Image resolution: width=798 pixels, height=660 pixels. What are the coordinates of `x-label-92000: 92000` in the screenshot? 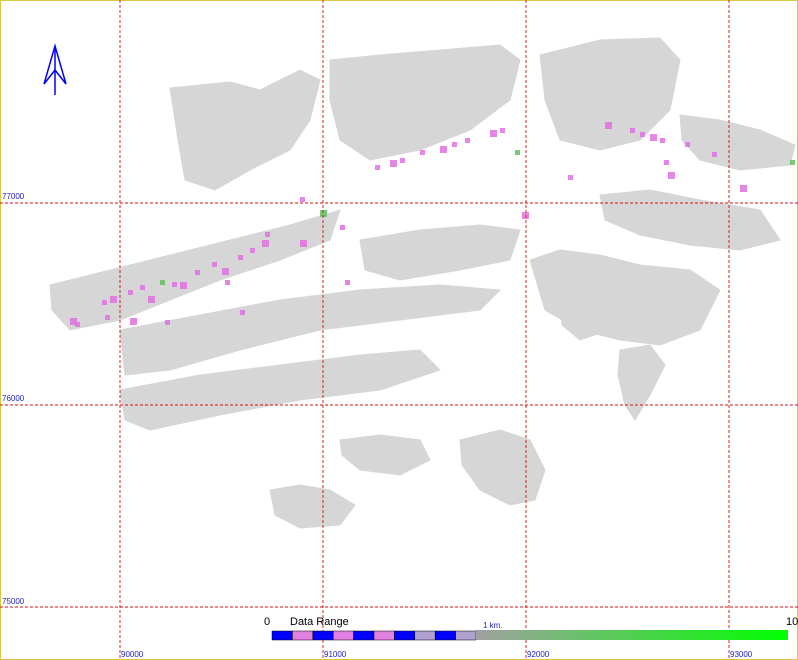 It's located at (538, 654).